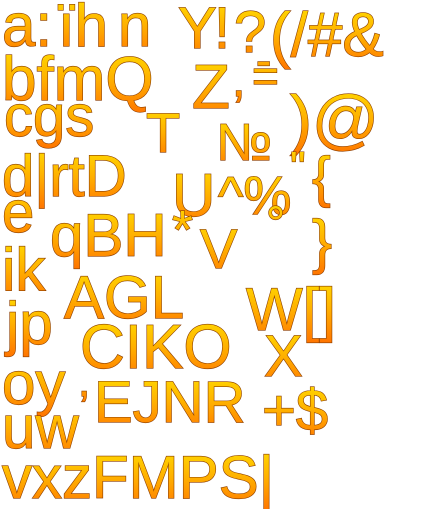 The width and height of the screenshot is (428, 509). What do you see at coordinates (275, 224) in the screenshot?
I see `glyph-run: °` at bounding box center [275, 224].